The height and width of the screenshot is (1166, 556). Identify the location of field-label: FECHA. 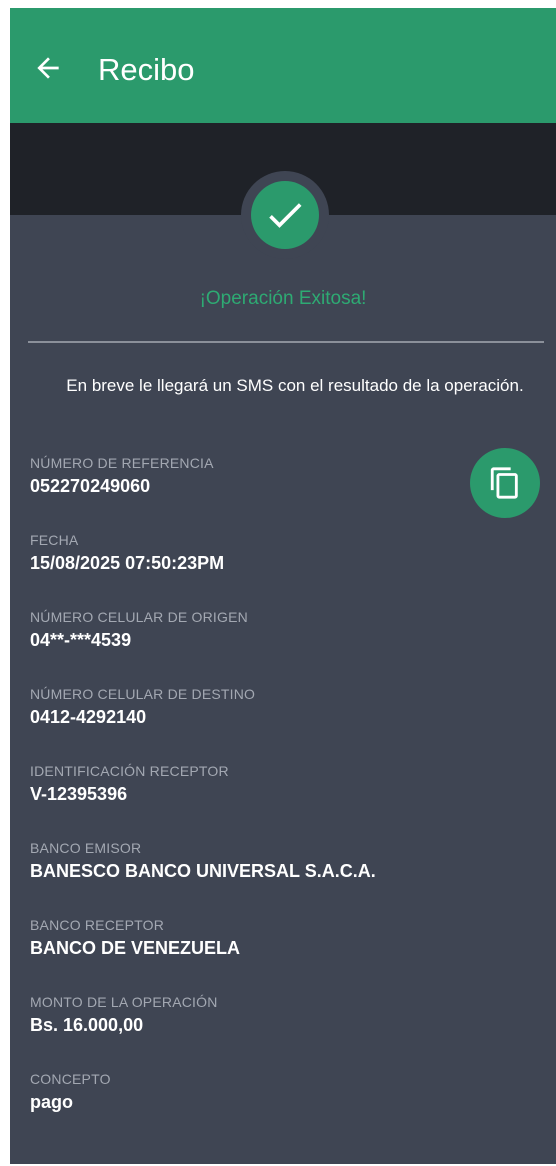
(54, 540).